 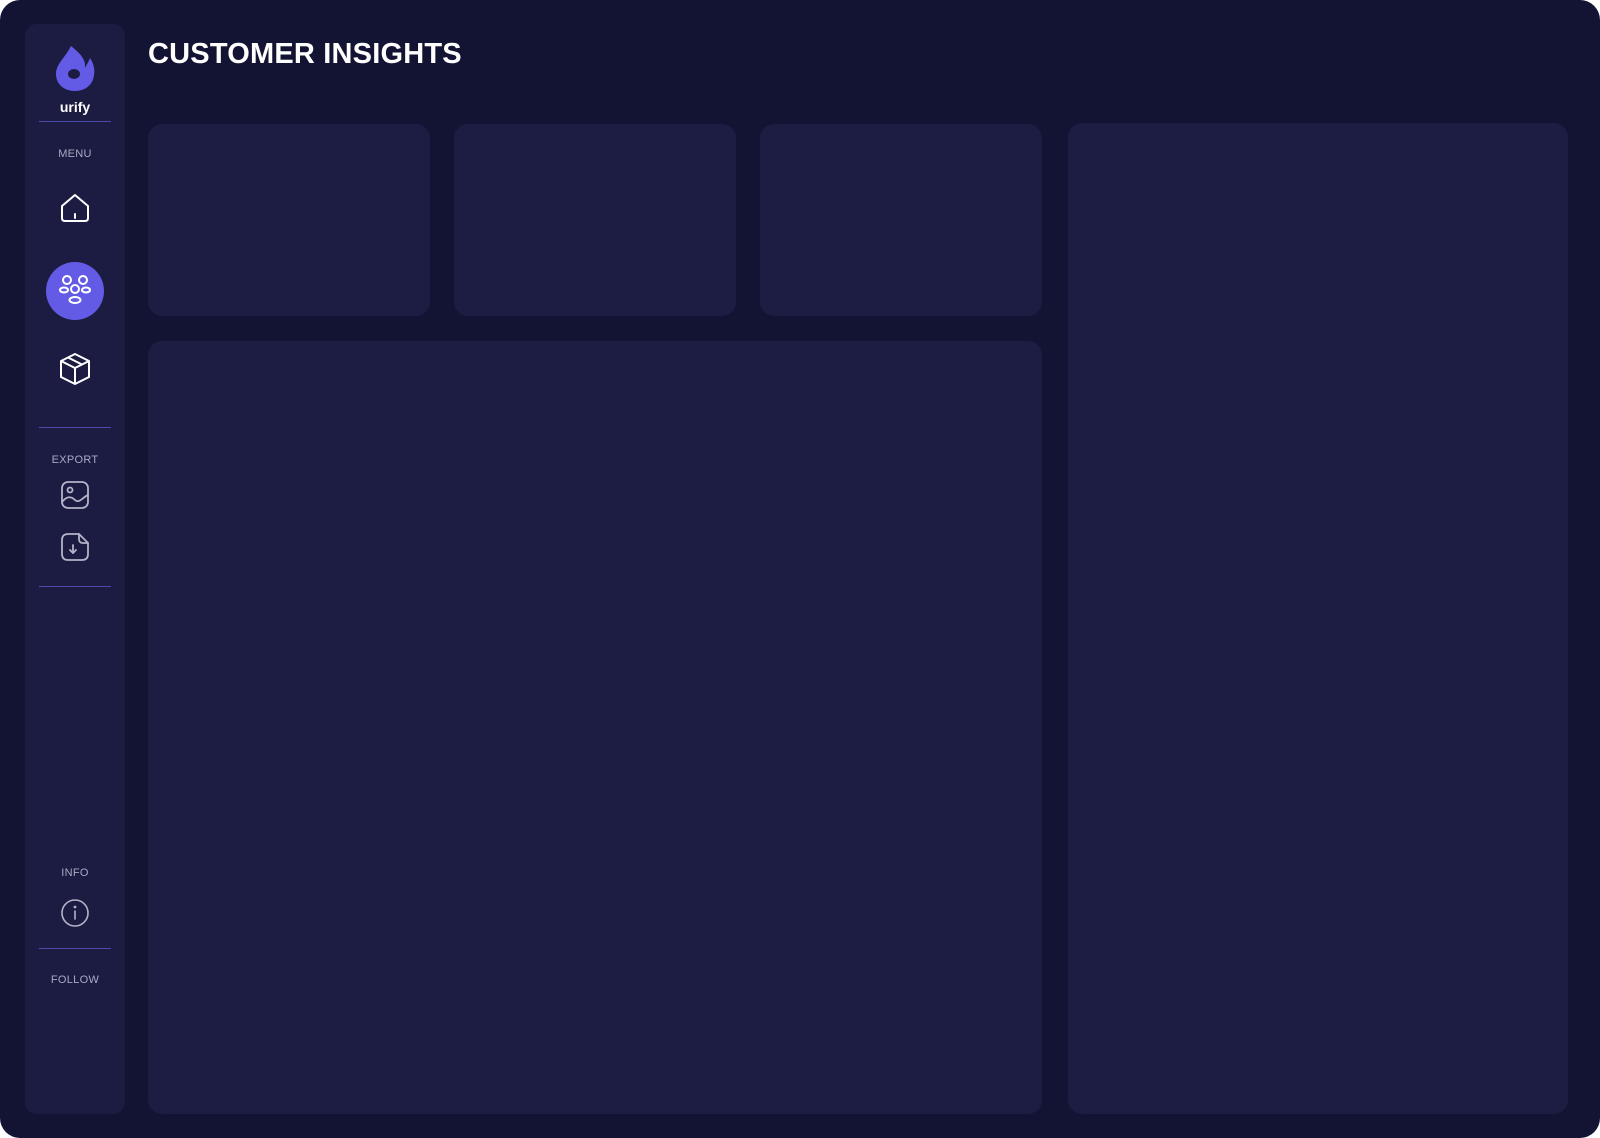 I want to click on page-title: CUSTOMER INSIGHTS, so click(x=305, y=54).